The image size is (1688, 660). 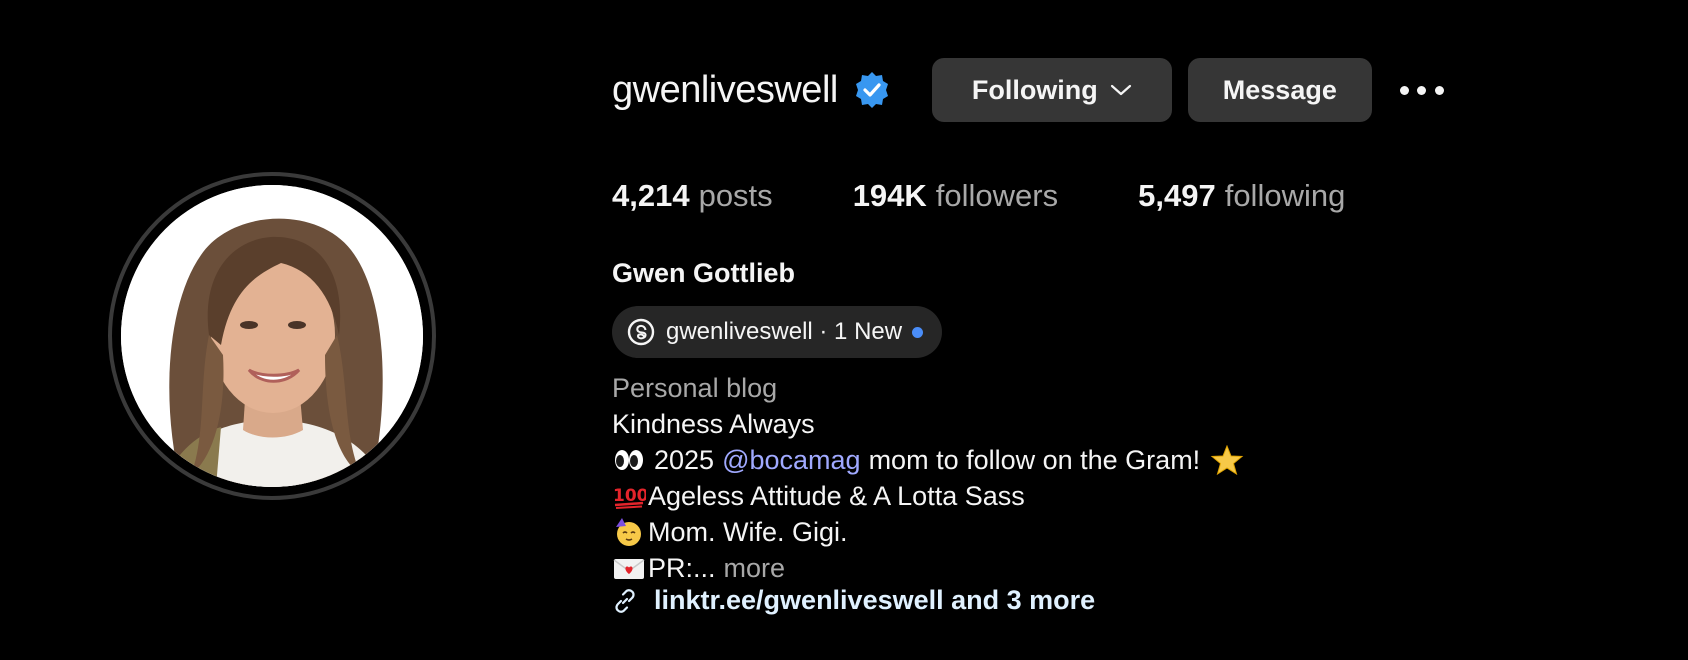 I want to click on external-link: linktr.ee/gwenliveswell and 3 more, so click(x=853, y=600).